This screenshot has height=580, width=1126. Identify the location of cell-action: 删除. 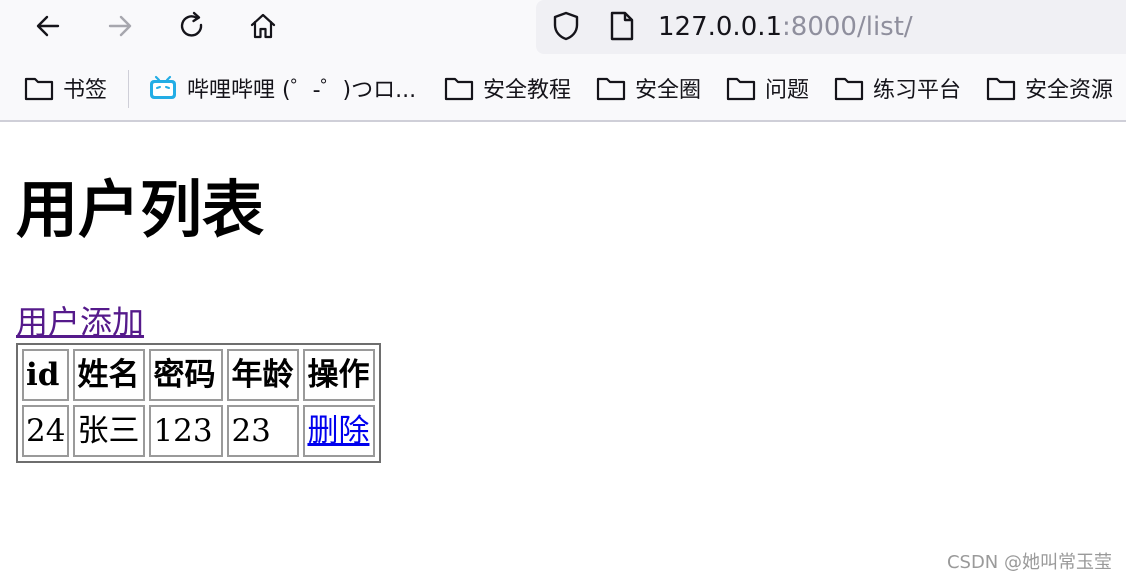
(339, 431).